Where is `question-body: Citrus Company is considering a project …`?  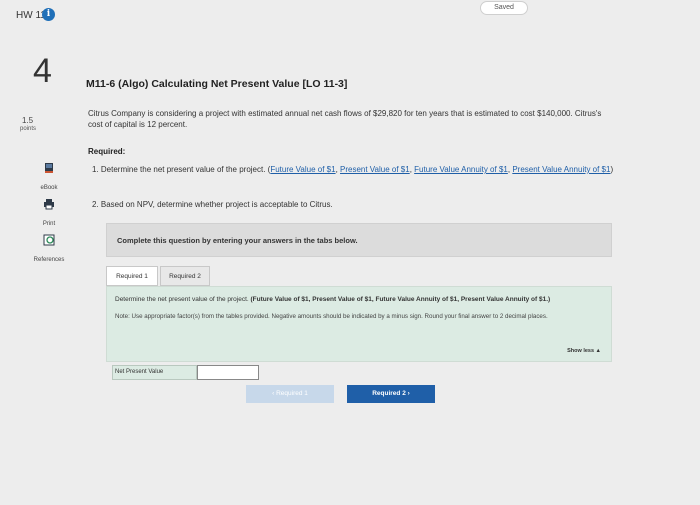 question-body: Citrus Company is considering a project … is located at coordinates (345, 119).